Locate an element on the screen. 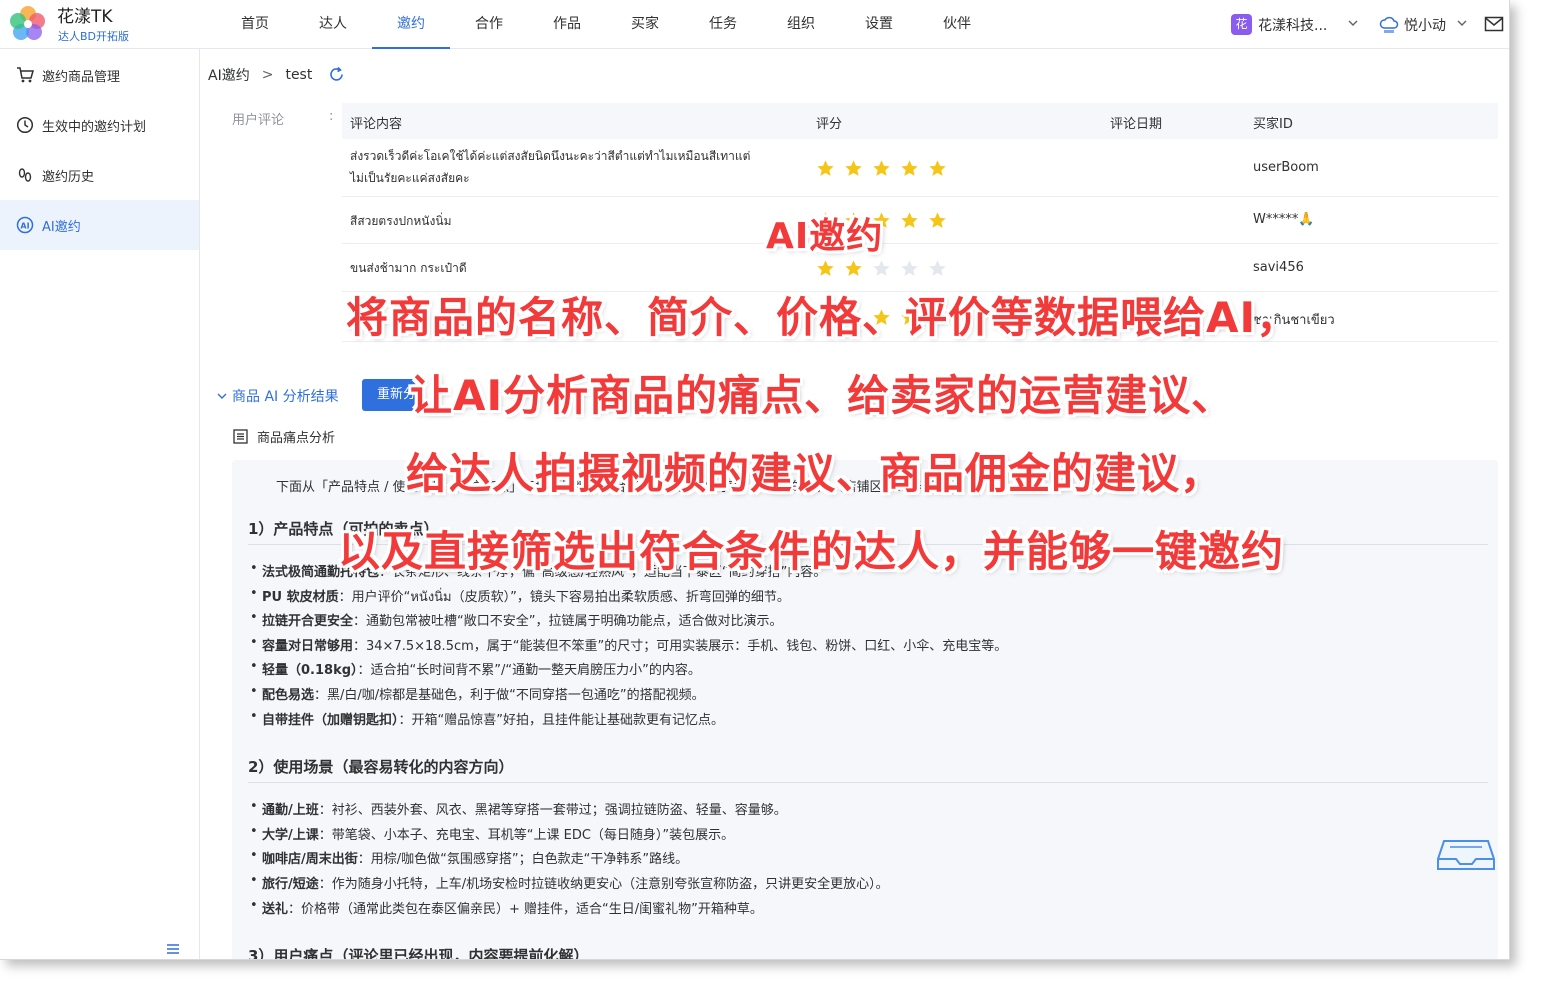 This screenshot has height=991, width=1543. analysis-item-key: 配色易选 is located at coordinates (288, 695).